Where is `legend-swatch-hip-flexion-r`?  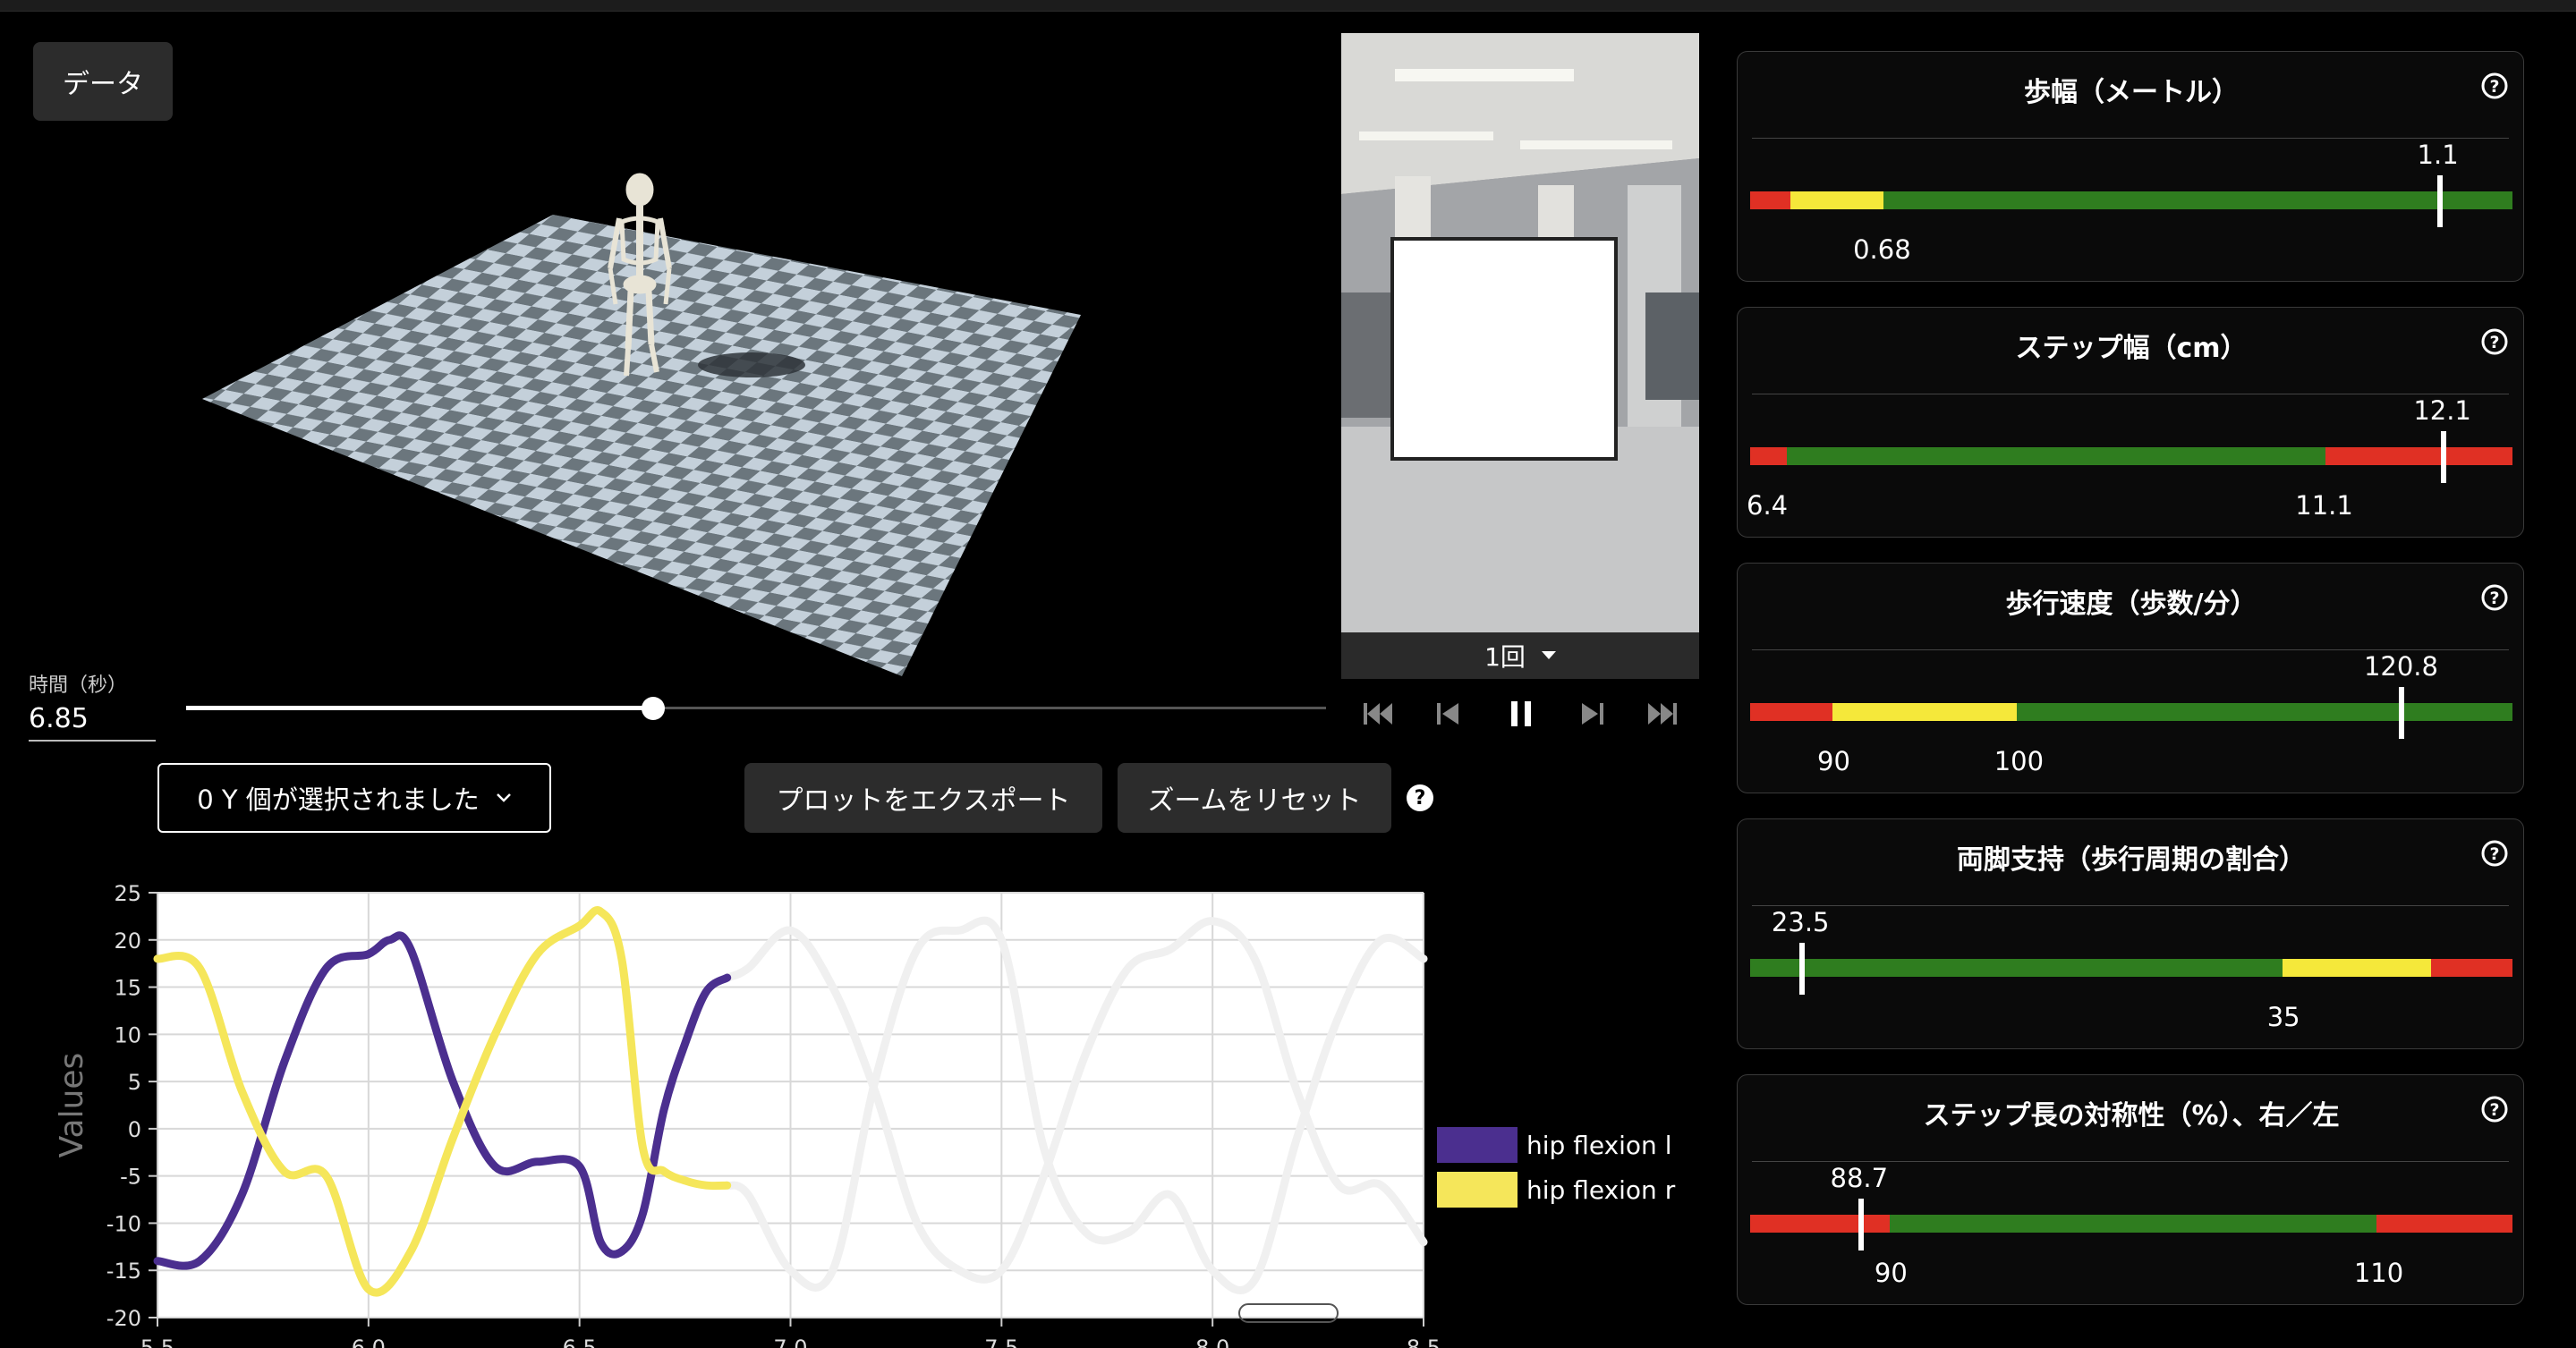
legend-swatch-hip-flexion-r is located at coordinates (1477, 1190).